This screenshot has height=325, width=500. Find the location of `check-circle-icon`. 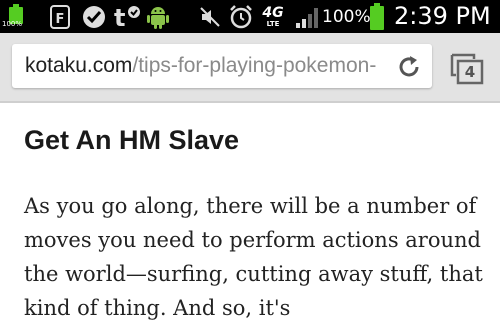

check-circle-icon is located at coordinates (94, 16).